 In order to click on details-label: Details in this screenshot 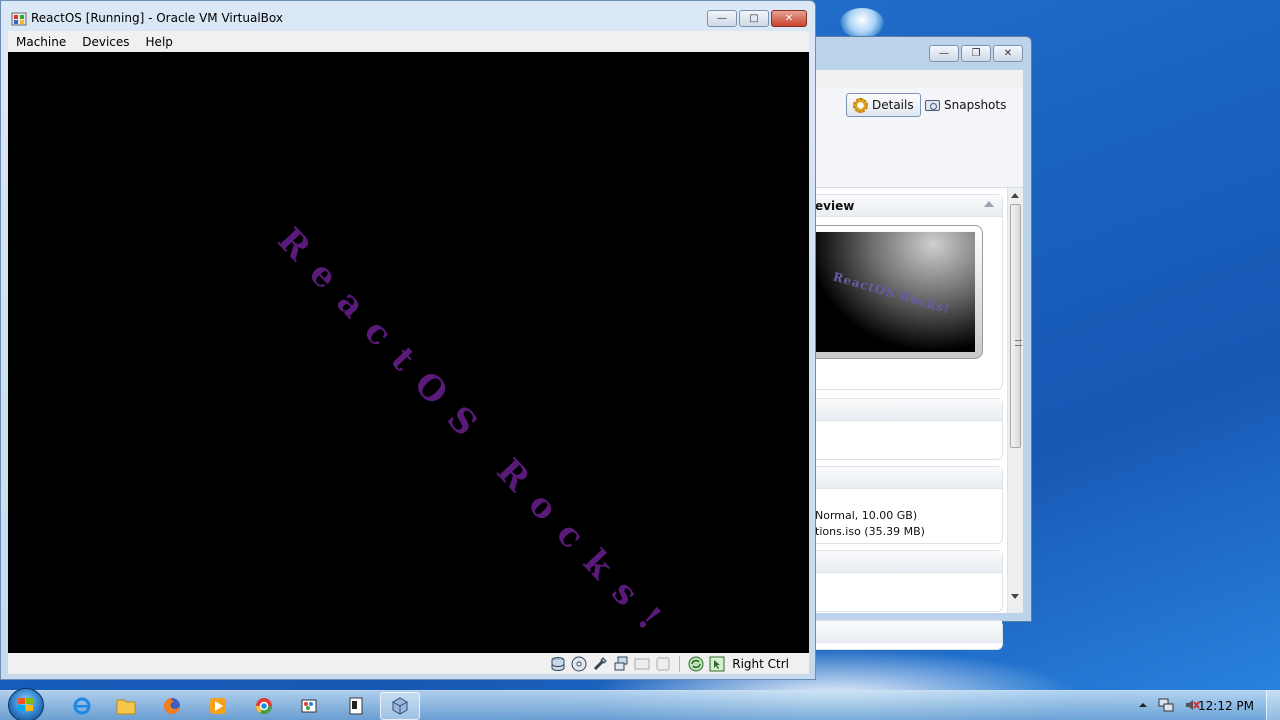, I will do `click(893, 105)`.